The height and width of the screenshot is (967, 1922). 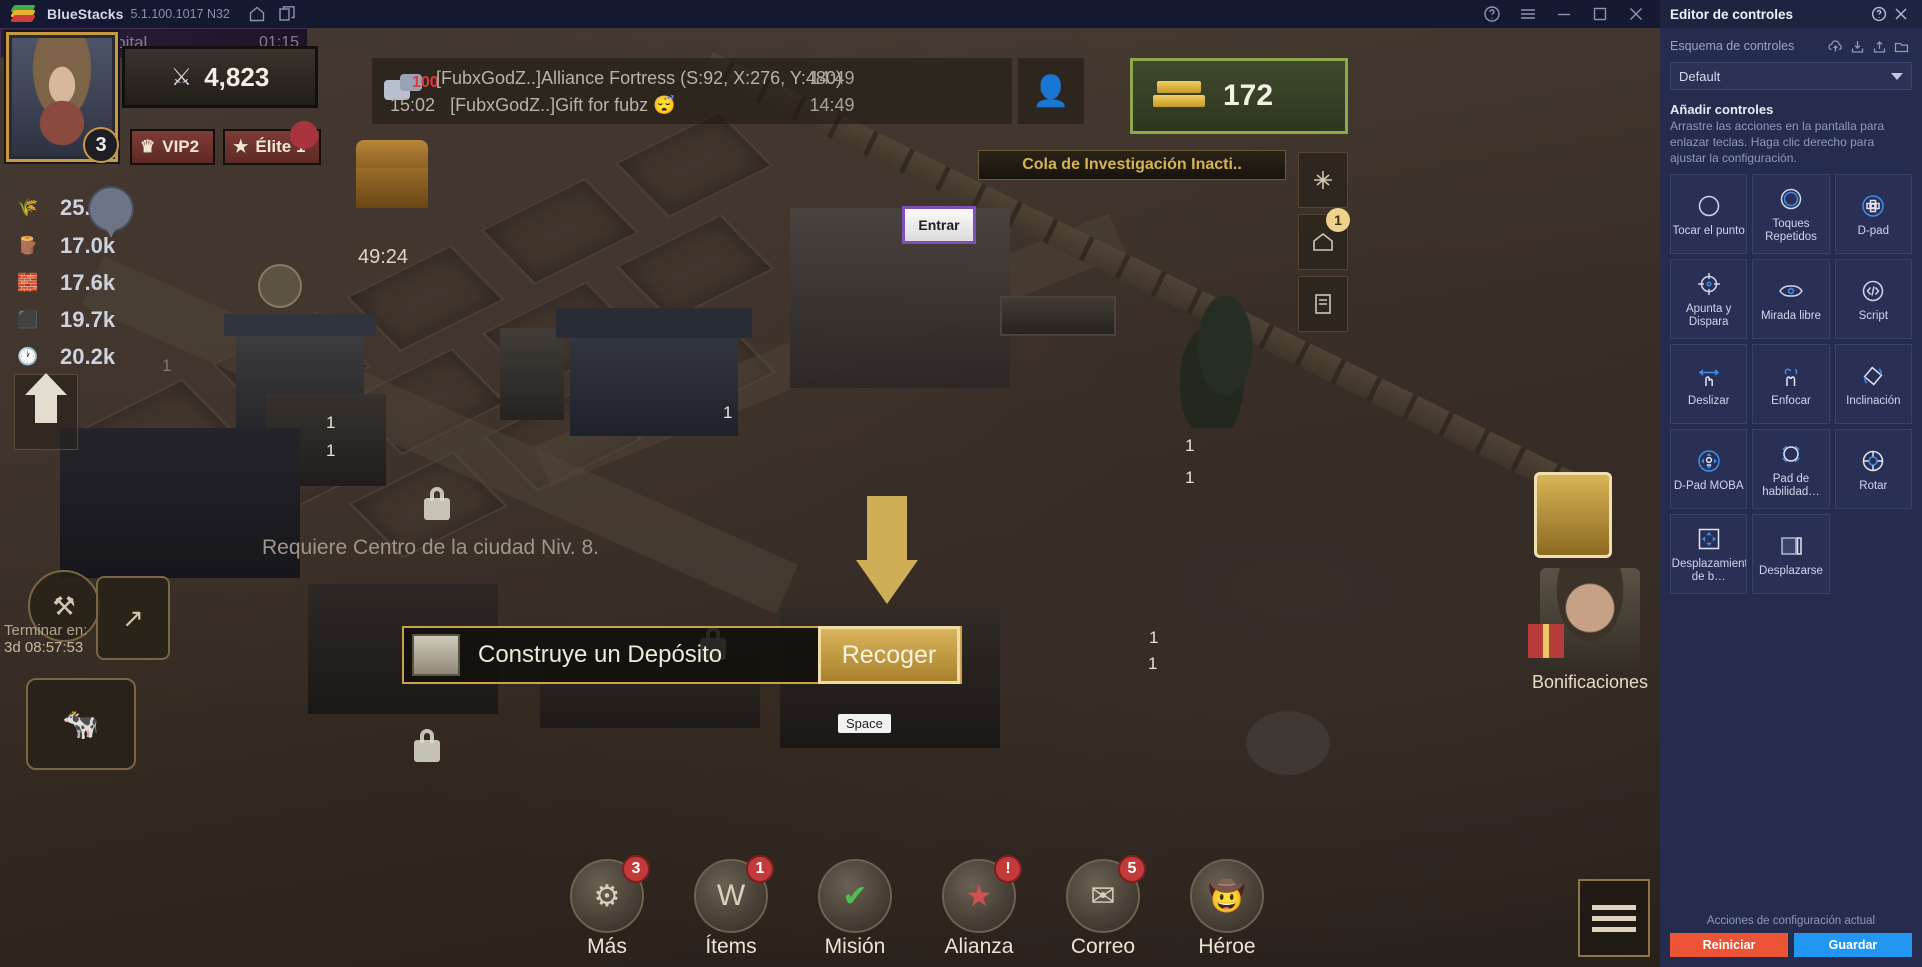 I want to click on chat-time-2: 14:49, so click(x=832, y=105).